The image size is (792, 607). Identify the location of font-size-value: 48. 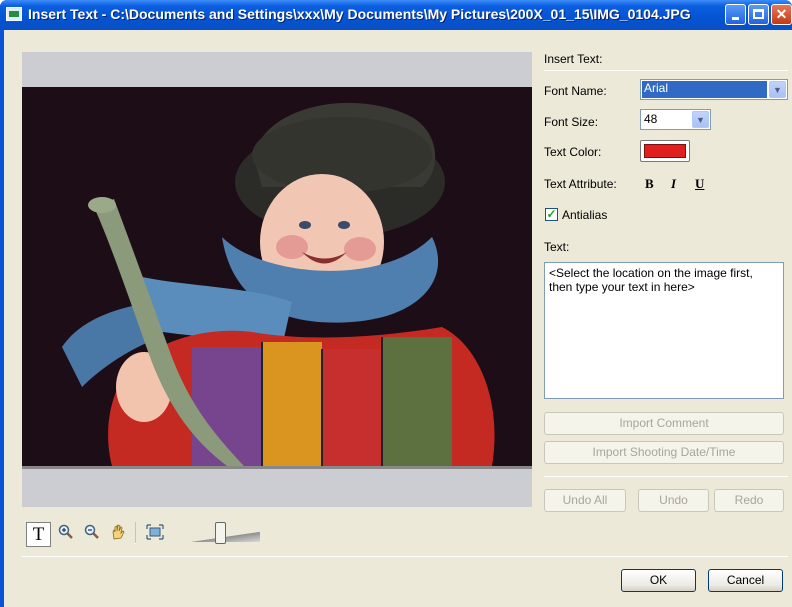
(651, 119).